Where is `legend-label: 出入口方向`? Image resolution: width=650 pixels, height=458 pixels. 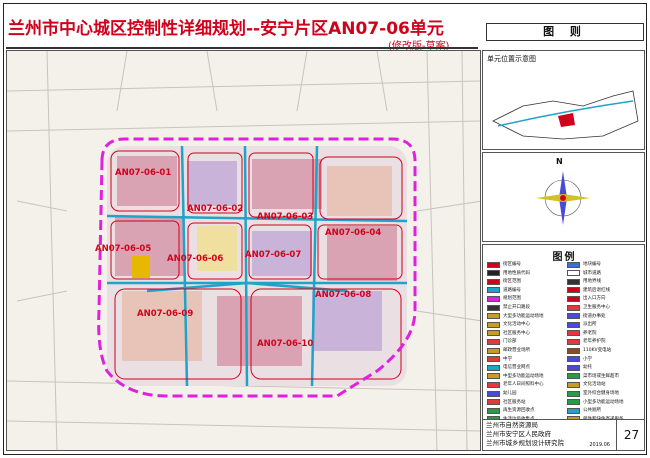 legend-label: 出入口方向 is located at coordinates (594, 299).